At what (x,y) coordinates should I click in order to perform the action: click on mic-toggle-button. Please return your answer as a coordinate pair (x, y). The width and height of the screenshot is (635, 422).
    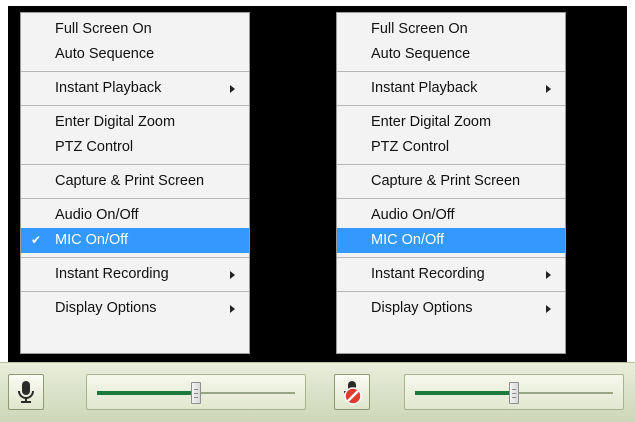
    Looking at the image, I should click on (26, 392).